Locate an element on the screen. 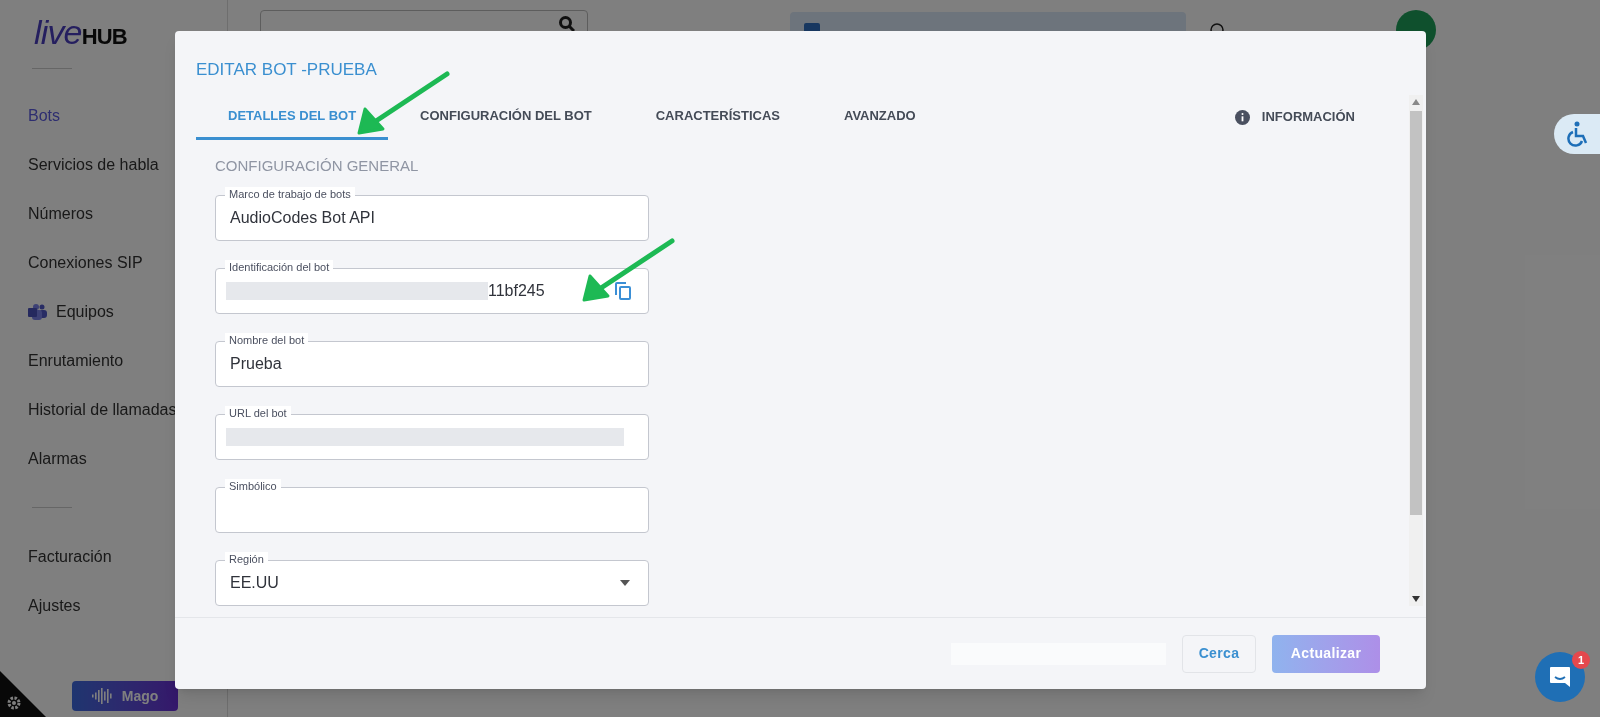 The width and height of the screenshot is (1600, 717). info-link: INFORMACIÓN is located at coordinates (1294, 117).